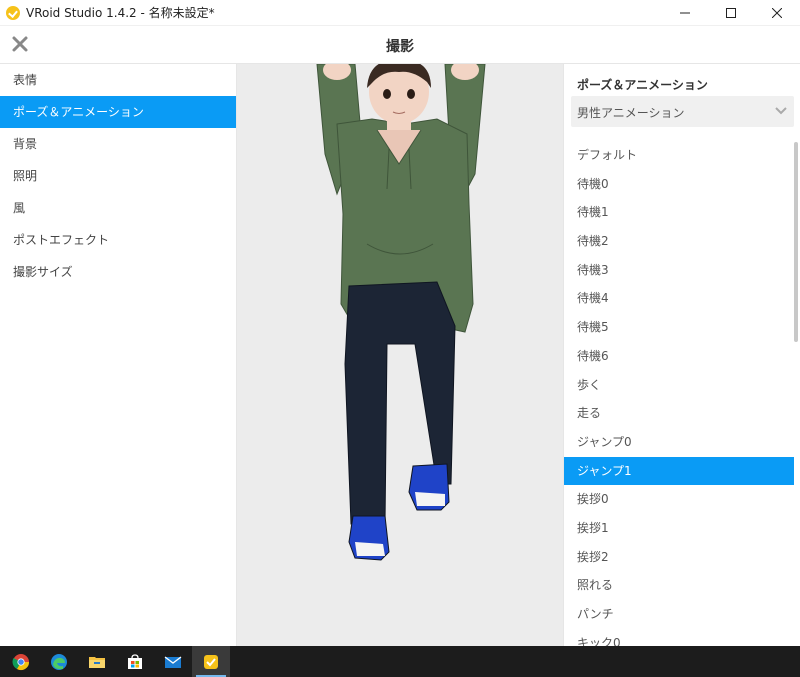 The width and height of the screenshot is (800, 677). What do you see at coordinates (19, 208) in the screenshot?
I see `sidebar-item-label: 風` at bounding box center [19, 208].